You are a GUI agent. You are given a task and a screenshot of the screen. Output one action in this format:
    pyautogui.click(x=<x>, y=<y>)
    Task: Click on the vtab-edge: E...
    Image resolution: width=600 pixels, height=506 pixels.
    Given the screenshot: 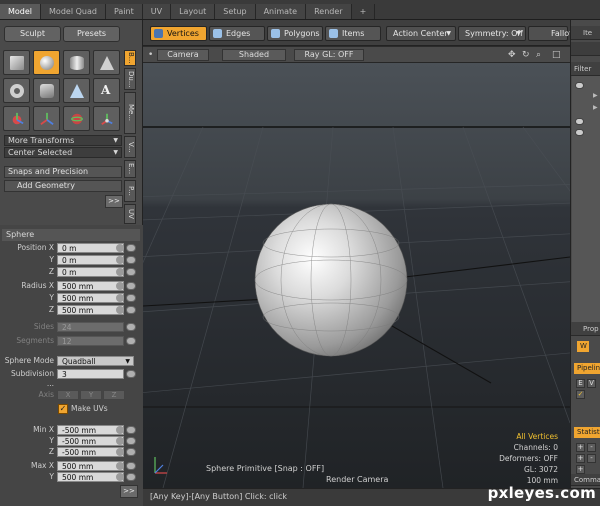 What is the action you would take?
    pyautogui.click(x=130, y=169)
    